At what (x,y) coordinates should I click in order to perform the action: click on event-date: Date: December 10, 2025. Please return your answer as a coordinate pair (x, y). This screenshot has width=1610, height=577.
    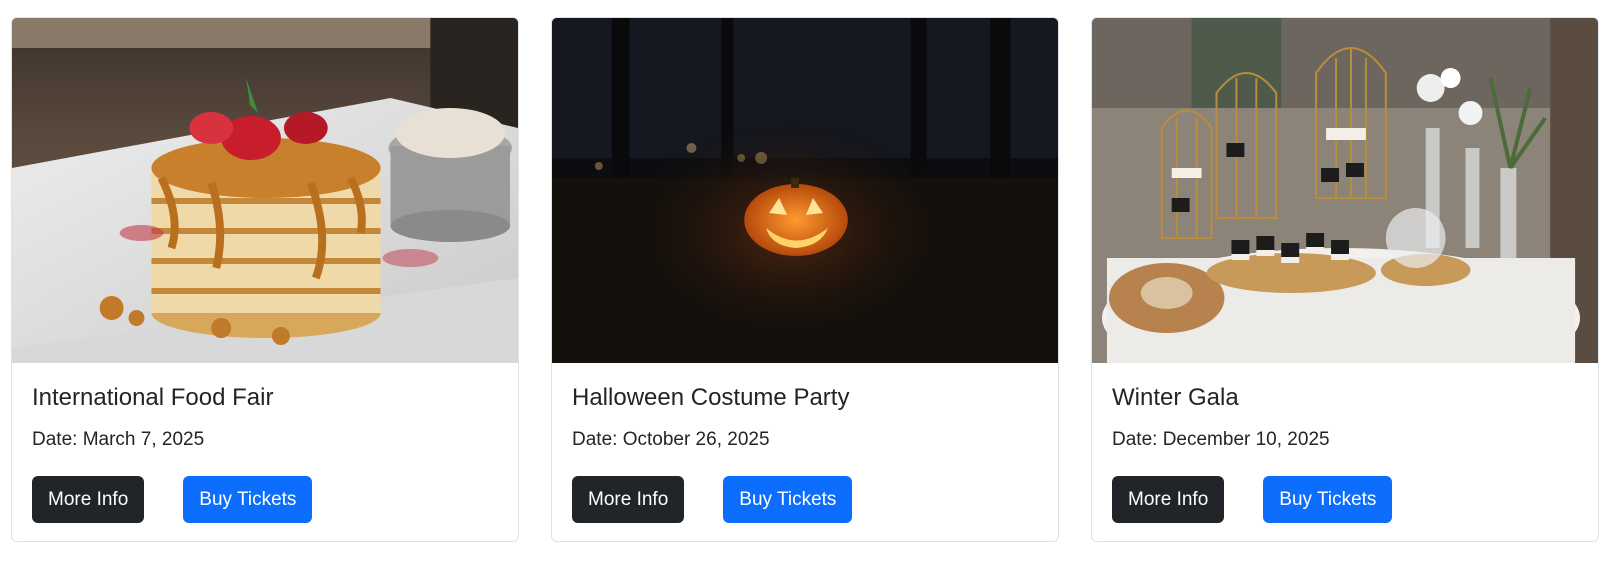
    Looking at the image, I should click on (1221, 439).